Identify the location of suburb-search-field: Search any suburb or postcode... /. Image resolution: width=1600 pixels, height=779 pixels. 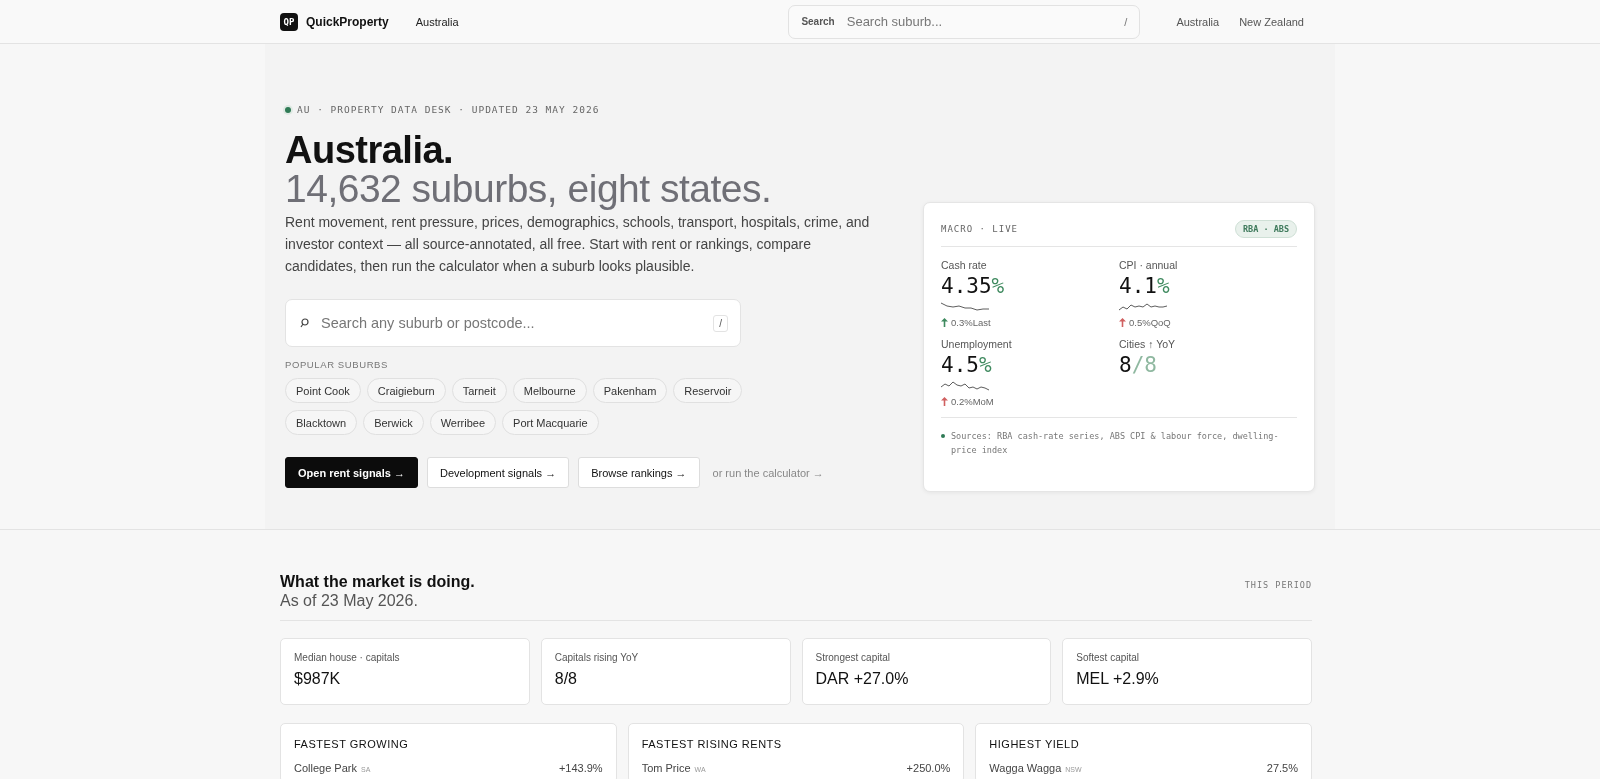
(513, 323).